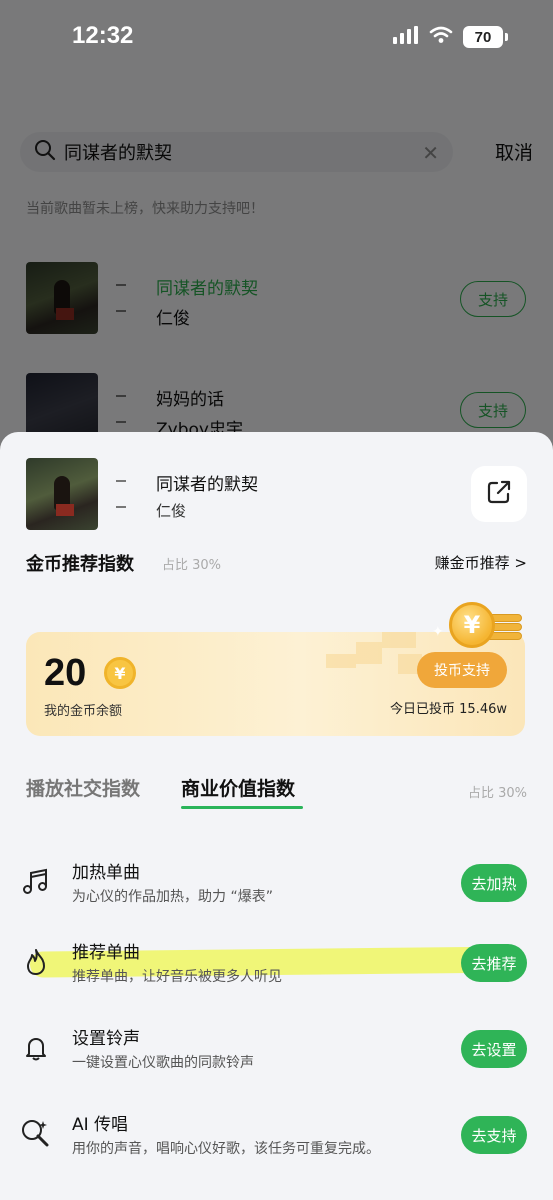 This screenshot has width=553, height=1200. What do you see at coordinates (472, 625) in the screenshot?
I see `gold-coin-icon: ¥` at bounding box center [472, 625].